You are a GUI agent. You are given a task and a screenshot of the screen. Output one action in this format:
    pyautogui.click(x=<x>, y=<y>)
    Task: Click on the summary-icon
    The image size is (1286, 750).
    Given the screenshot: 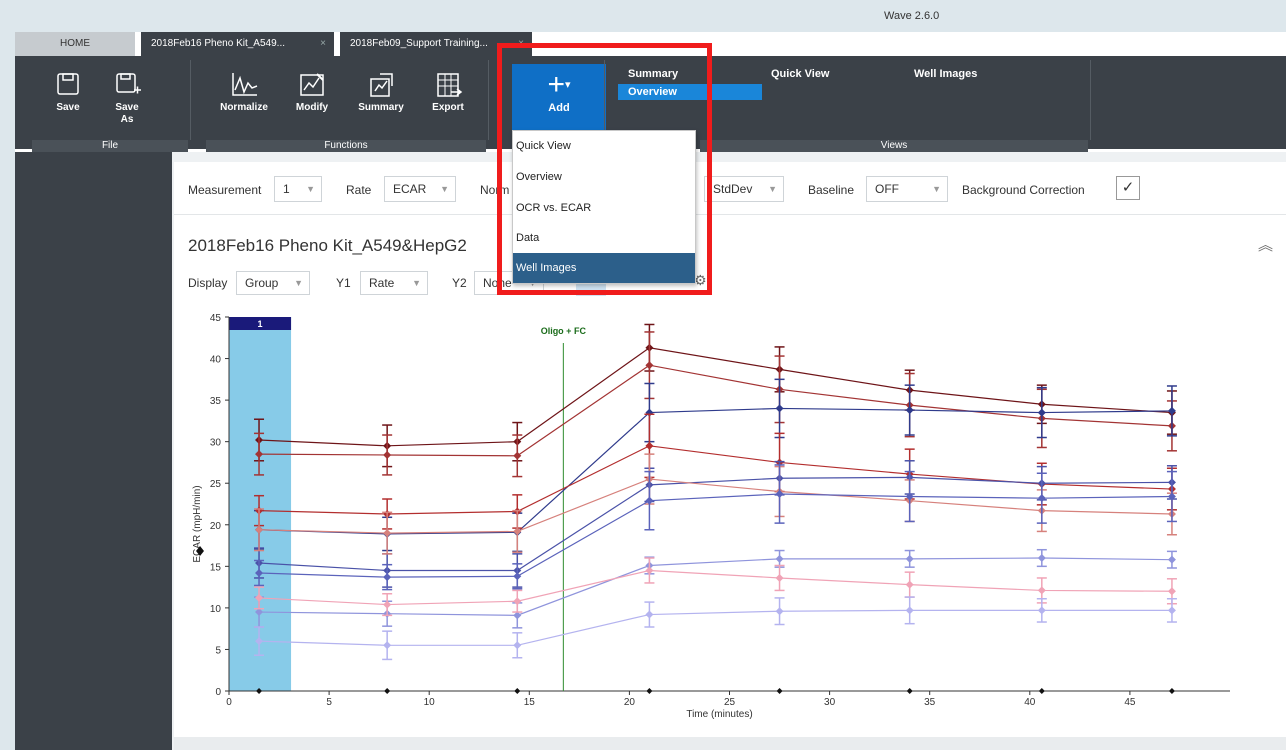 What is the action you would take?
    pyautogui.click(x=381, y=85)
    